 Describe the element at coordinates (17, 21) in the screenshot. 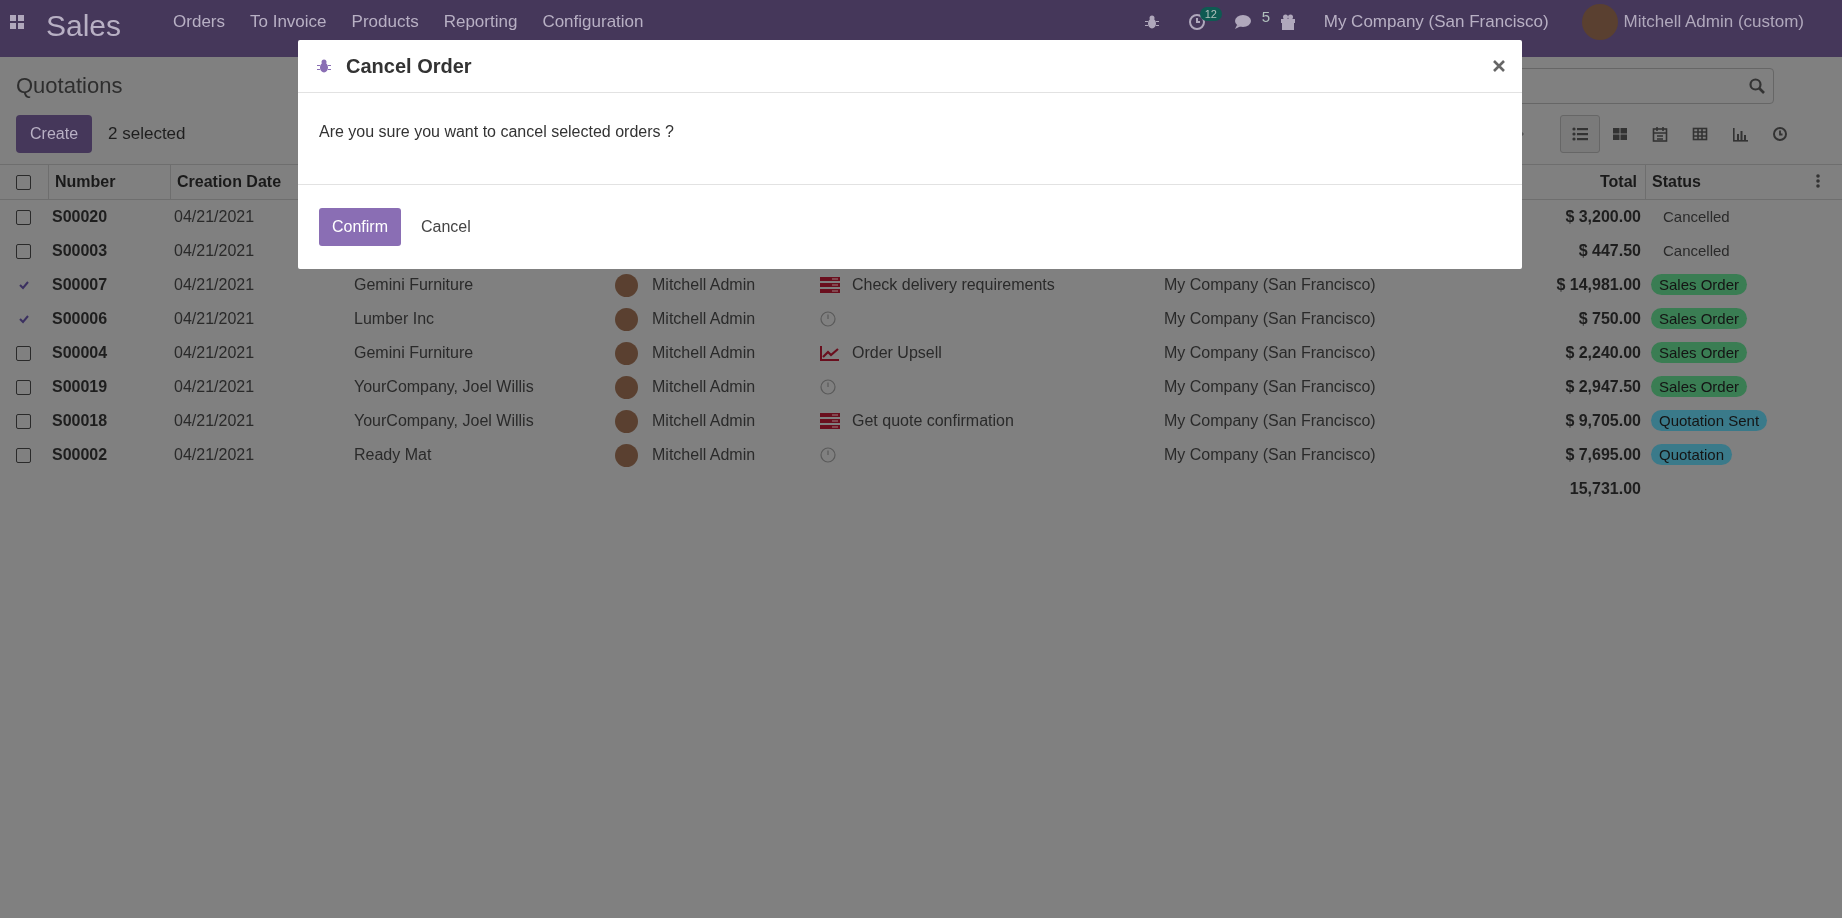

I see `apps-menu-icon` at that location.